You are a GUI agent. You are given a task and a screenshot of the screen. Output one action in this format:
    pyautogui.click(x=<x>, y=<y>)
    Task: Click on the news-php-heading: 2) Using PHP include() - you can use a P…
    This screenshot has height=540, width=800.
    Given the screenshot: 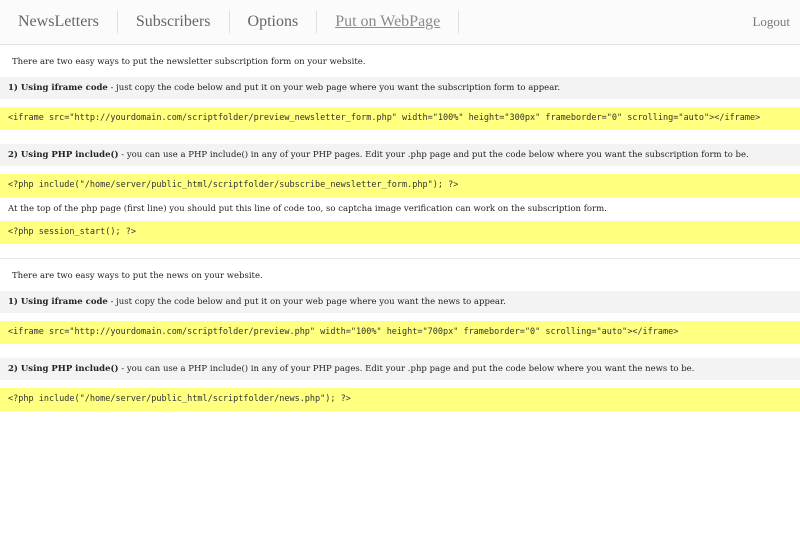 What is the action you would take?
    pyautogui.click(x=400, y=369)
    